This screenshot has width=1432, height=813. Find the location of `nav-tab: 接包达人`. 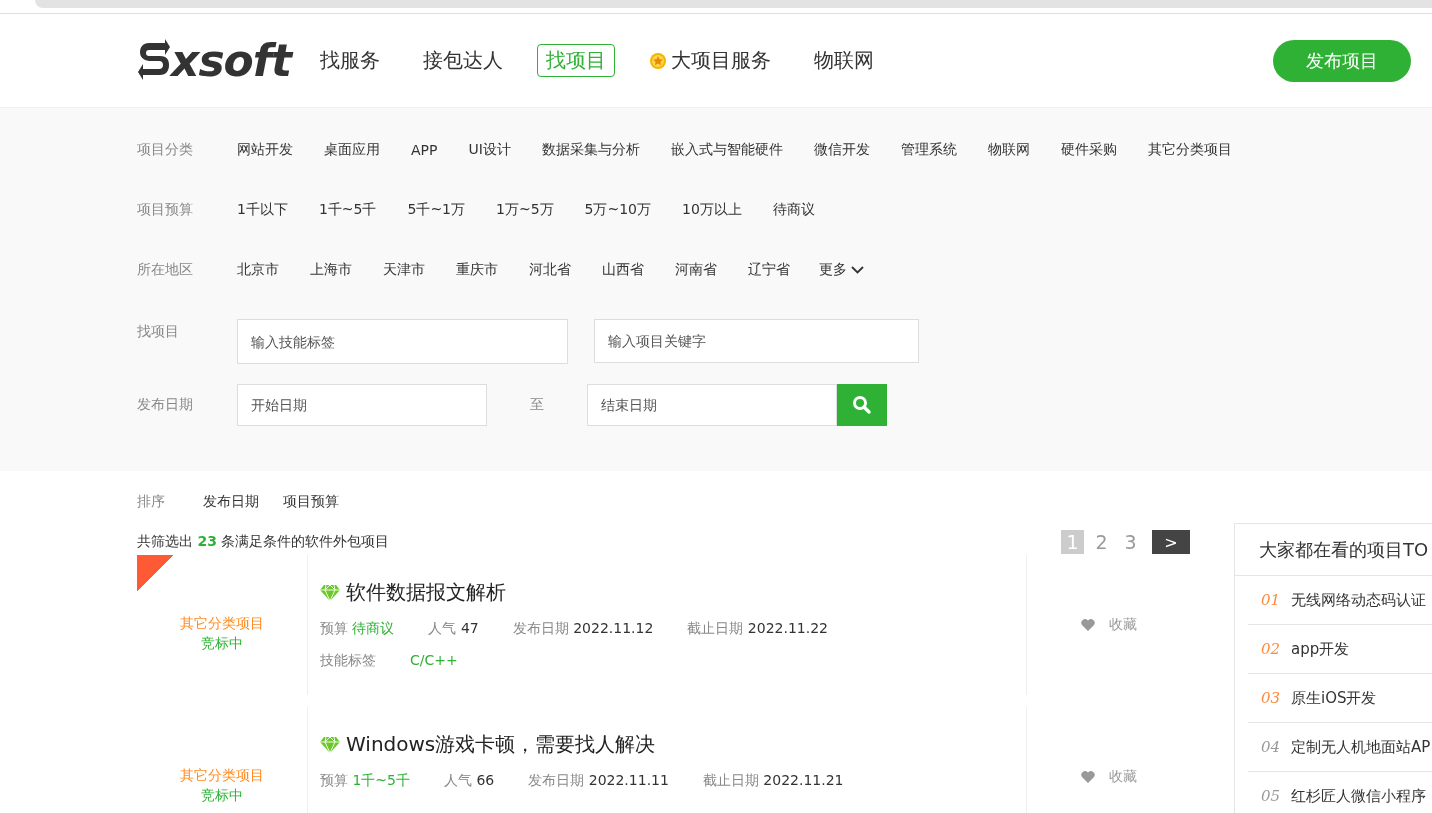

nav-tab: 接包达人 is located at coordinates (463, 60).